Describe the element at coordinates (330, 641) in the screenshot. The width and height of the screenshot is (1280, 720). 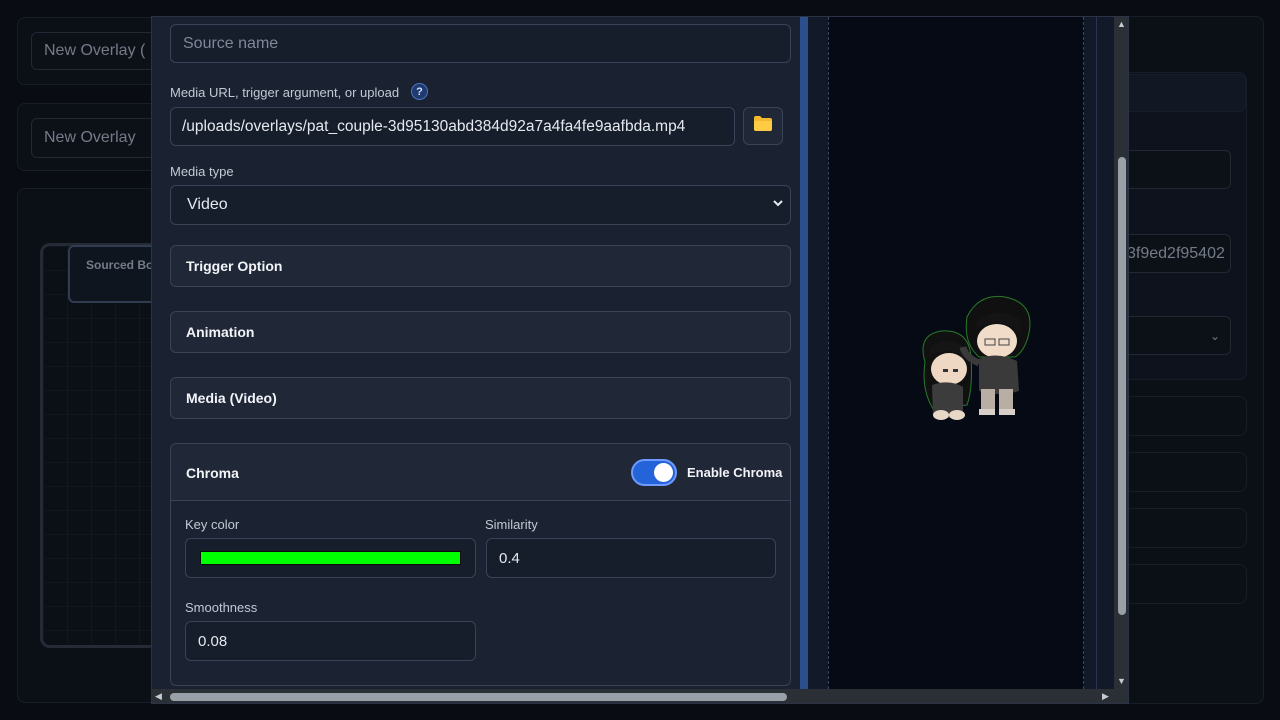
I see `smoothness-input: 0.08` at that location.